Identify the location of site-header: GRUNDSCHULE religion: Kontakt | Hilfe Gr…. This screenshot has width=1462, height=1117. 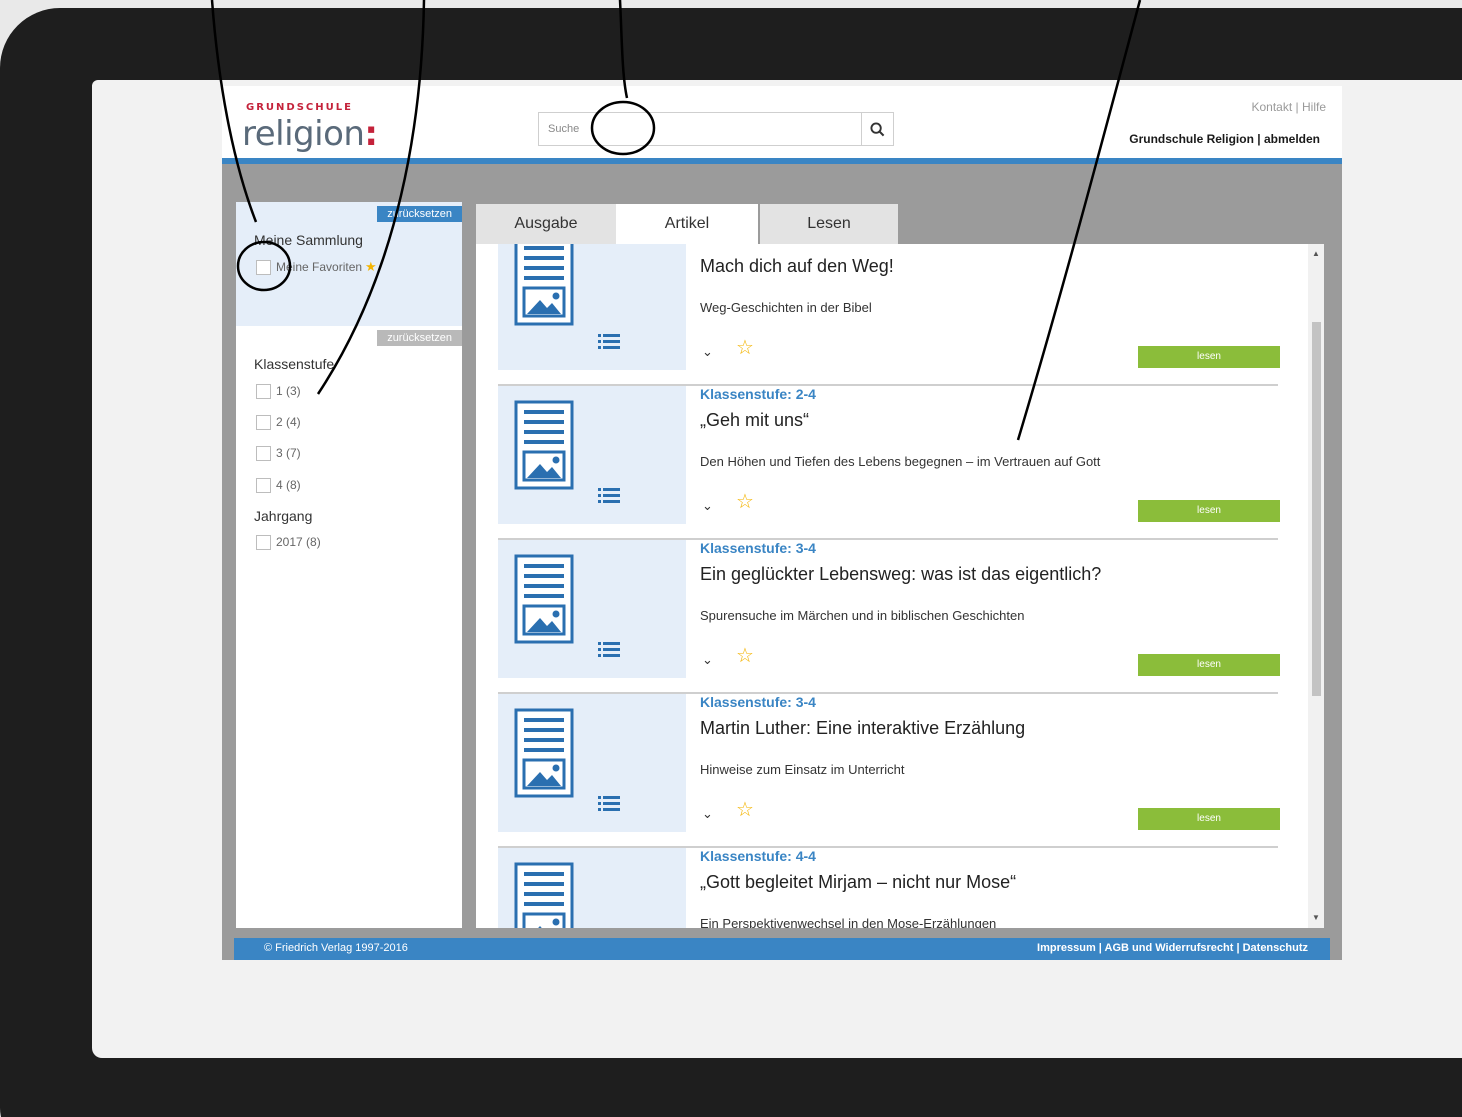
(782, 125).